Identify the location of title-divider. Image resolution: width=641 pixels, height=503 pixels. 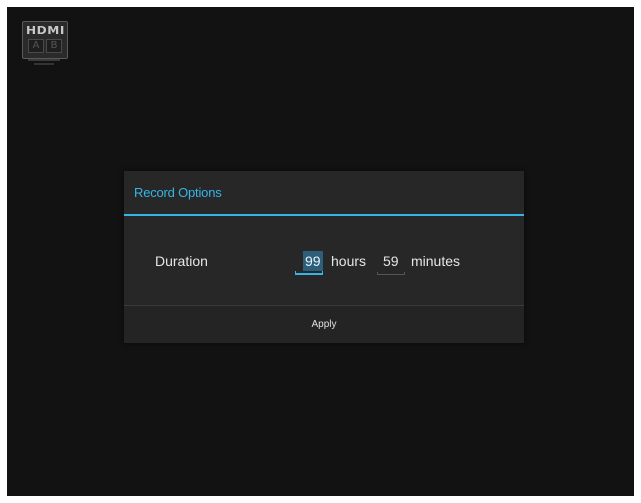
(324, 215).